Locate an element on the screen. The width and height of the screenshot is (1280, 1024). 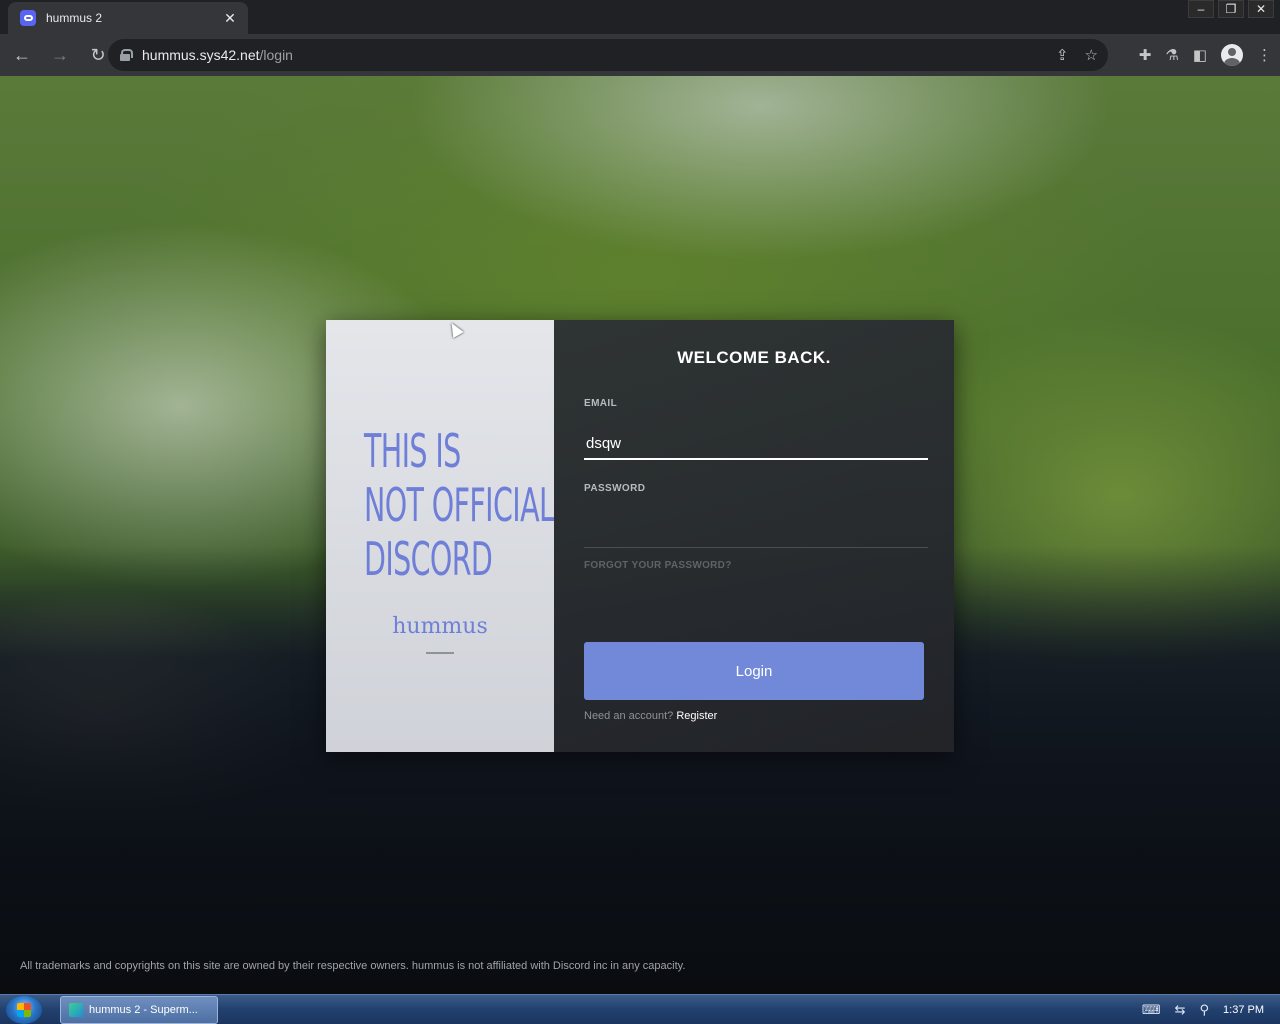
os-taskbar: hummus 2 - Superm... ⌨ ⇆ ⚲ 1:37 PM is located at coordinates (640, 1009).